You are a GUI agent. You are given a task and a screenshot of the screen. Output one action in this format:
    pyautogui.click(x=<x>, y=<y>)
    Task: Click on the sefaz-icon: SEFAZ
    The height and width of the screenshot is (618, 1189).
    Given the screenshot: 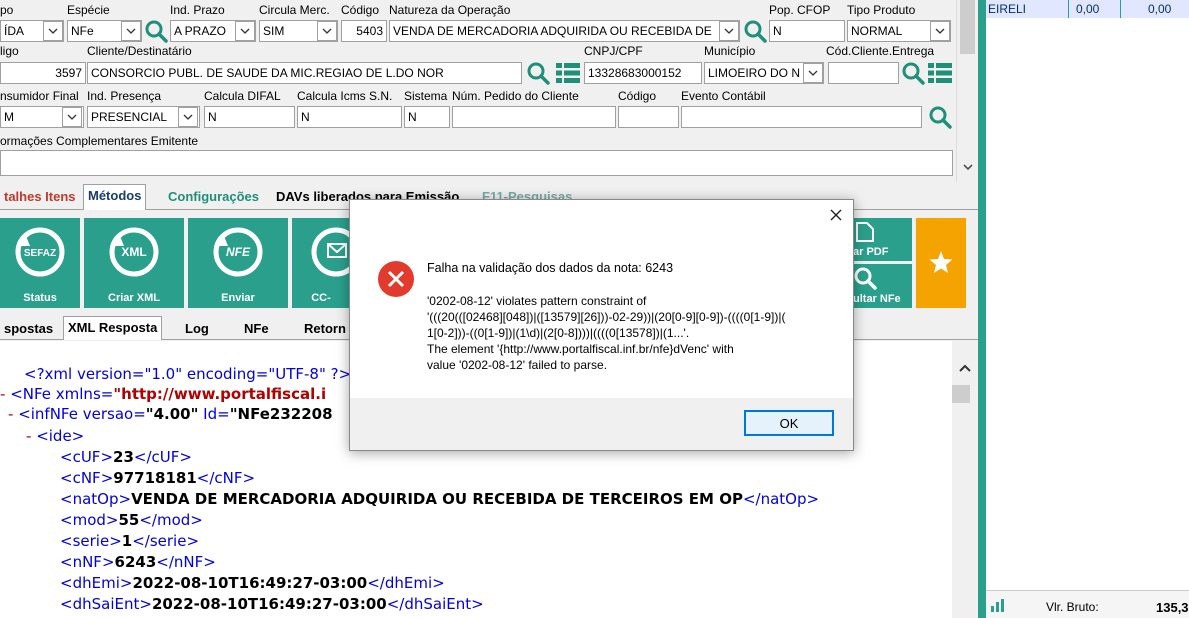 What is the action you would take?
    pyautogui.click(x=40, y=252)
    